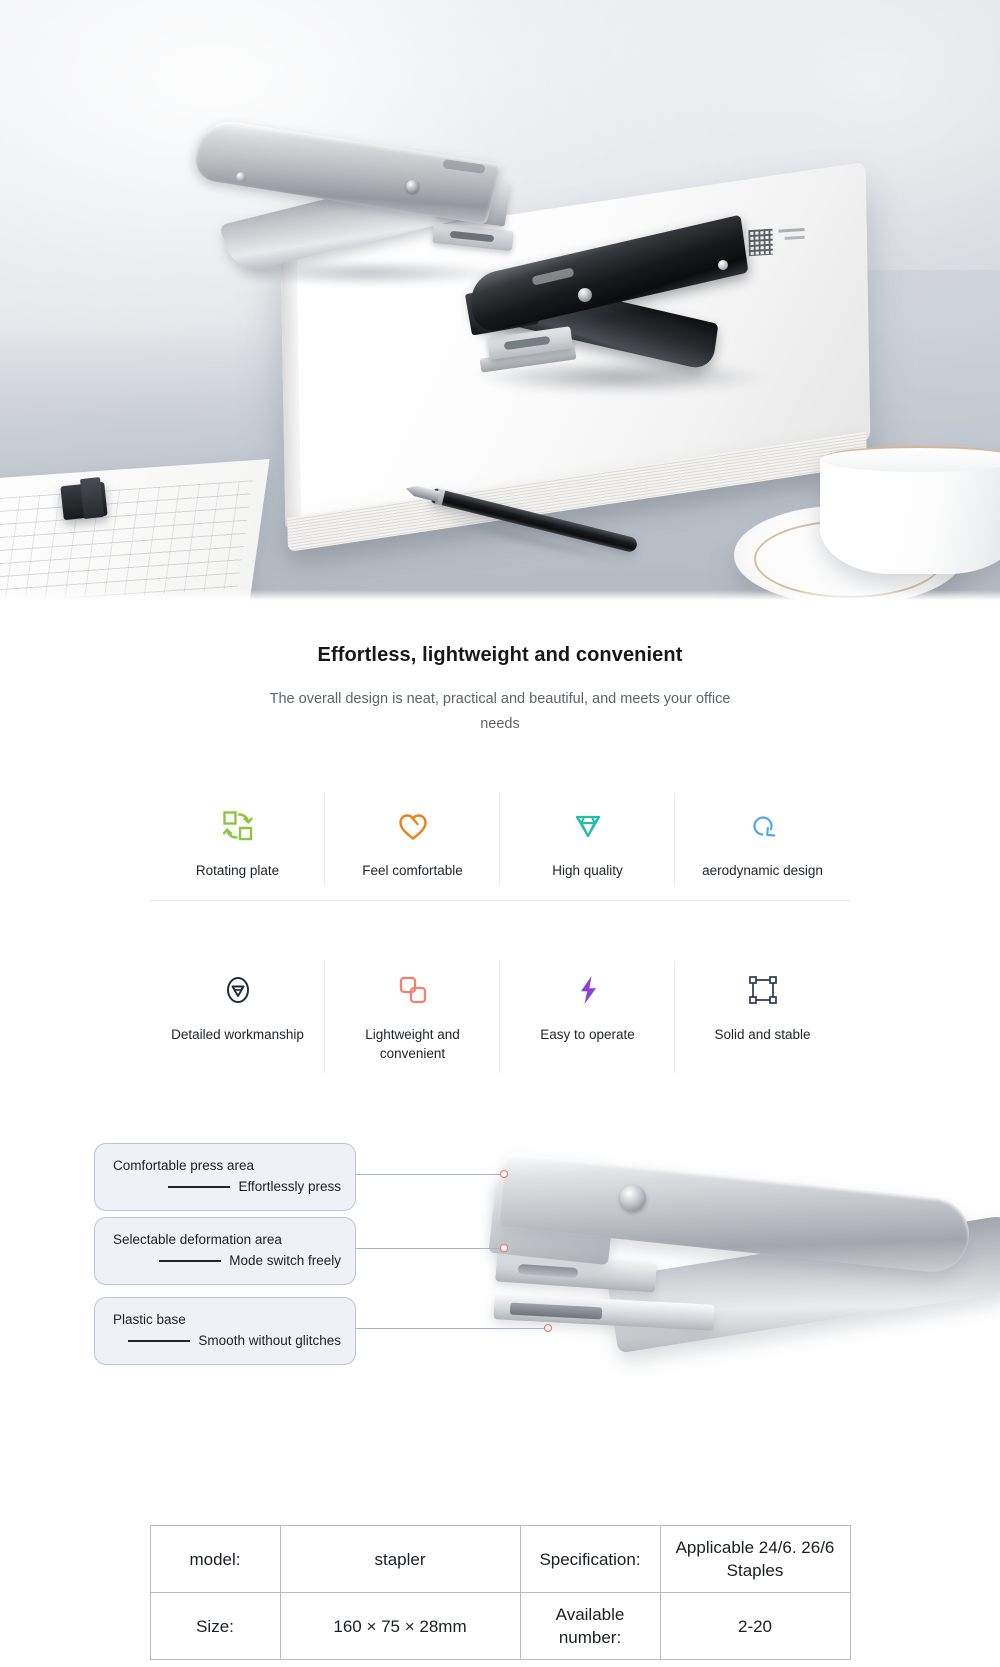  What do you see at coordinates (588, 826) in the screenshot?
I see `diamond-icon` at bounding box center [588, 826].